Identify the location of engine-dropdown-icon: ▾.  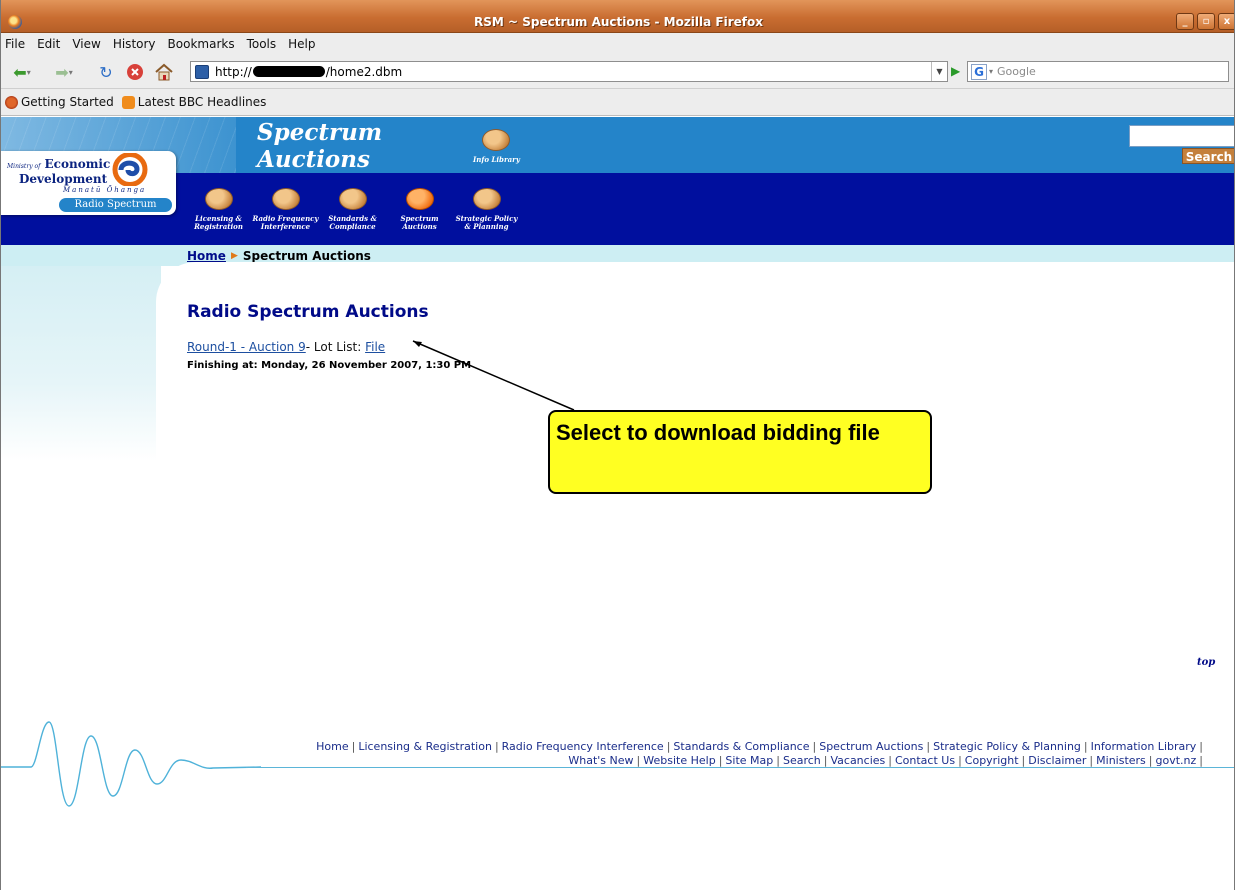
(991, 71).